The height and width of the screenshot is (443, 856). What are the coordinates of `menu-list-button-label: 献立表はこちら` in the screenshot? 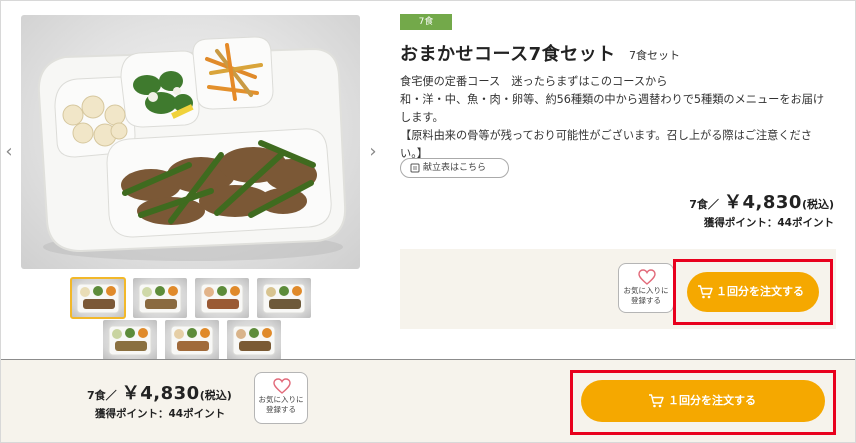 It's located at (455, 168).